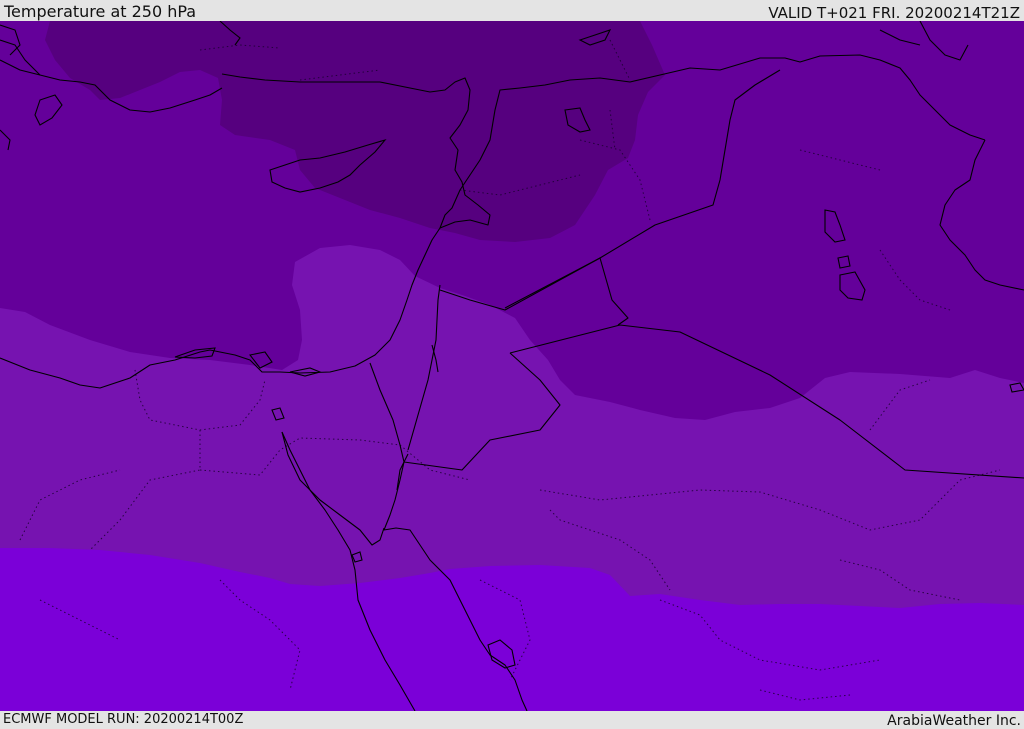  Describe the element at coordinates (100, 11) in the screenshot. I see `map-title: Temperature at 250 hPa` at that location.